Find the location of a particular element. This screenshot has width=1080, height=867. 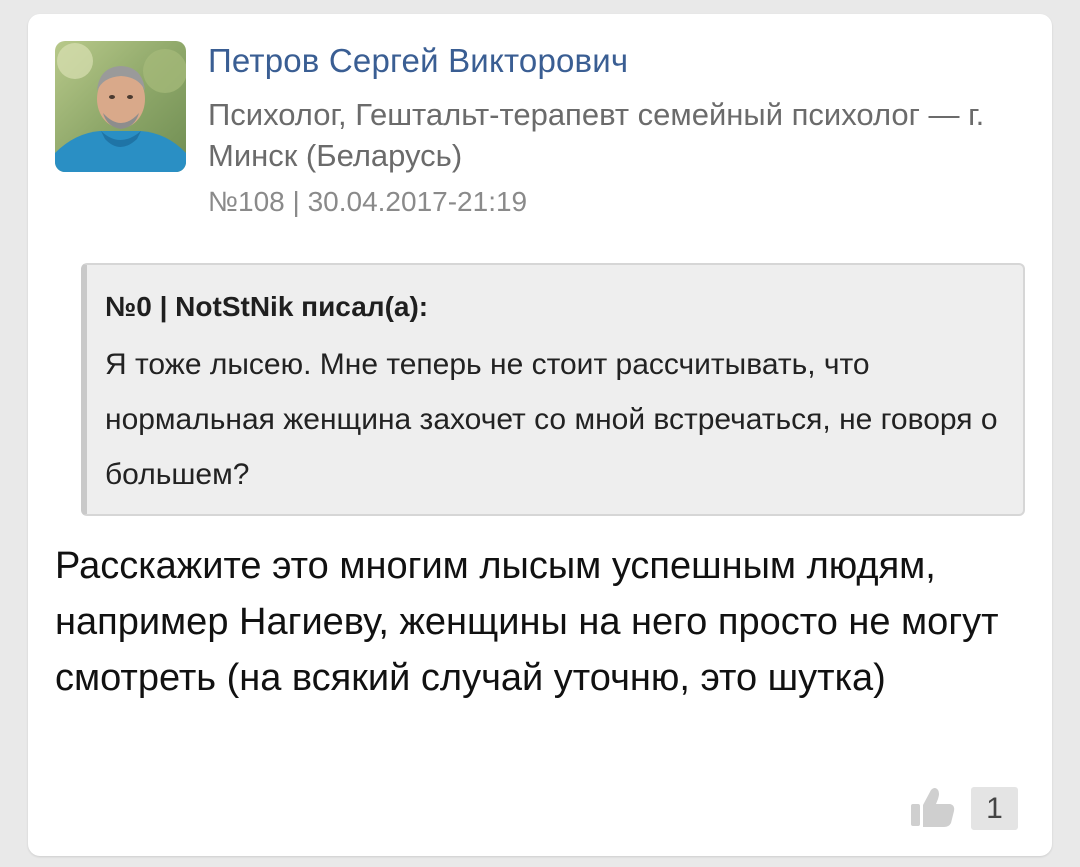

post-meta: №108 | 30.04.2017-21:19 is located at coordinates (368, 201).